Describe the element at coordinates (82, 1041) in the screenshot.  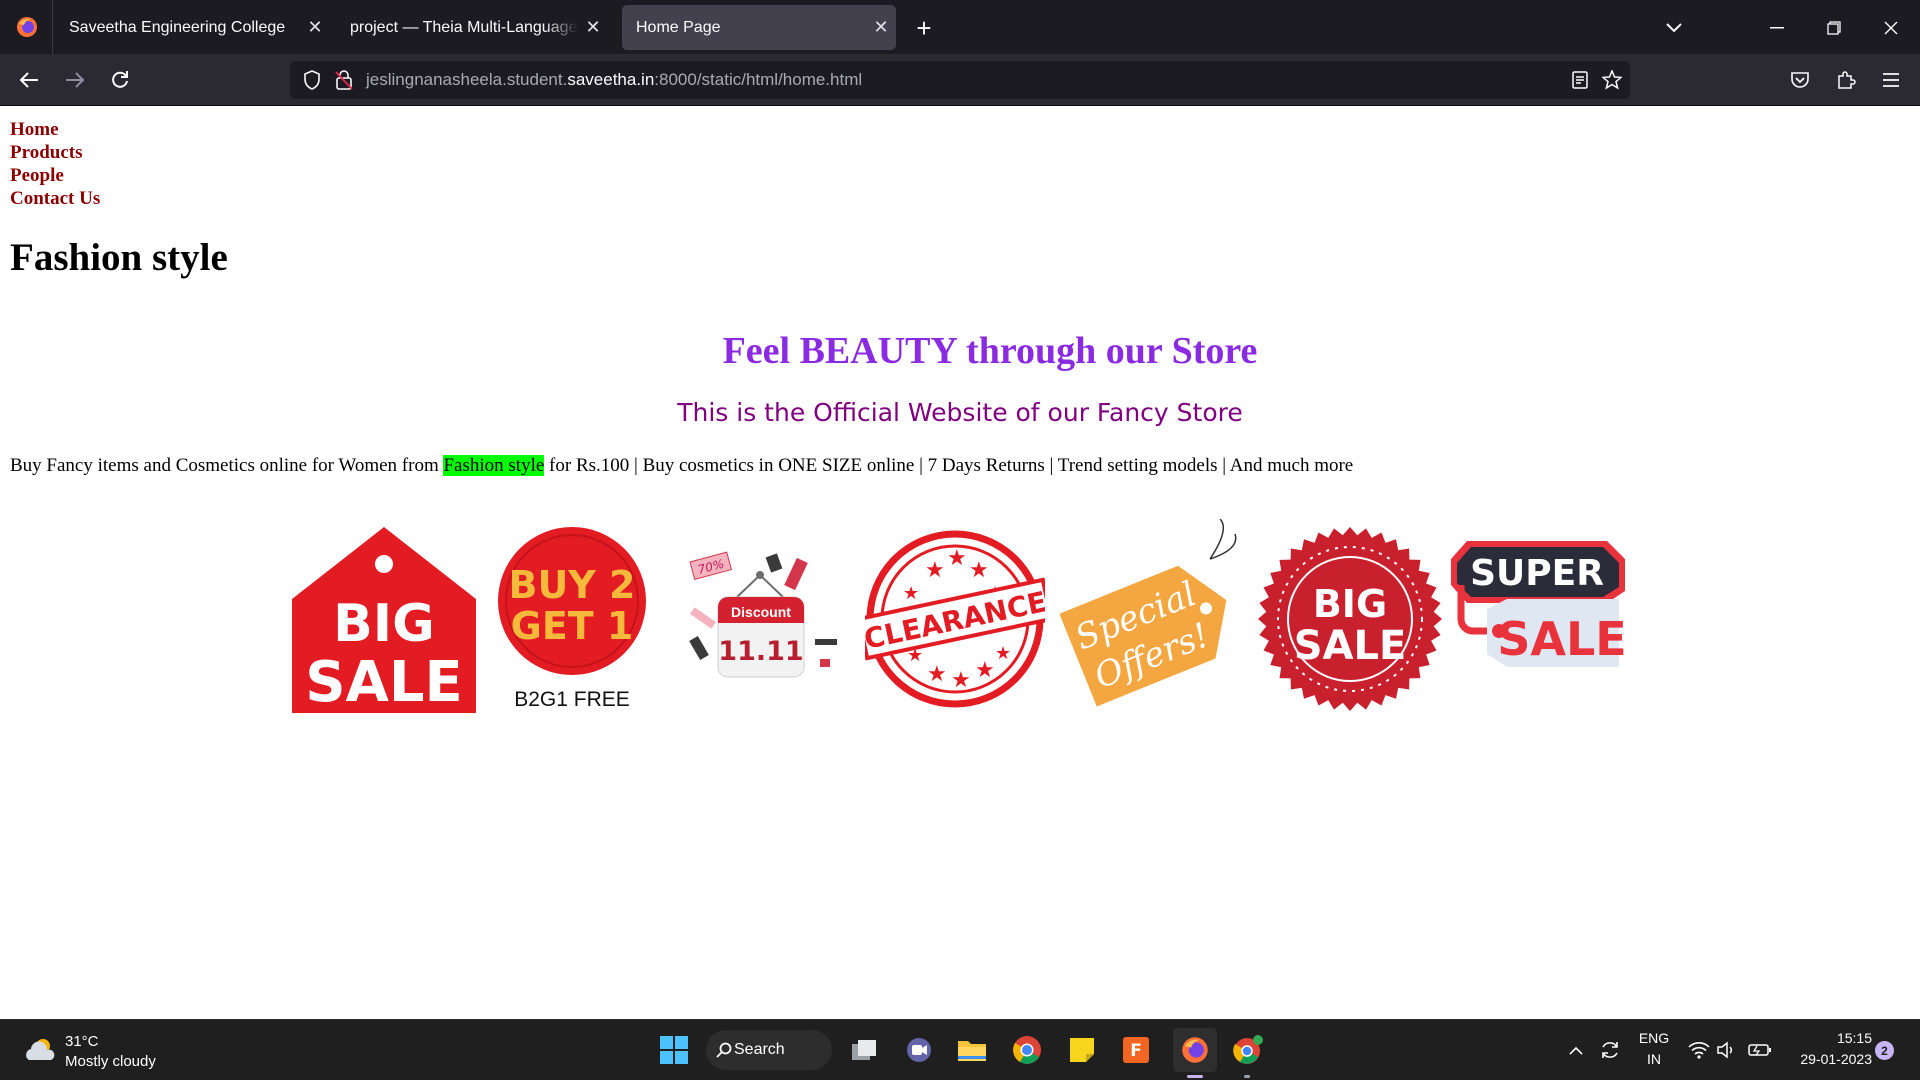
I see `weather-temperature: 31°C` at that location.